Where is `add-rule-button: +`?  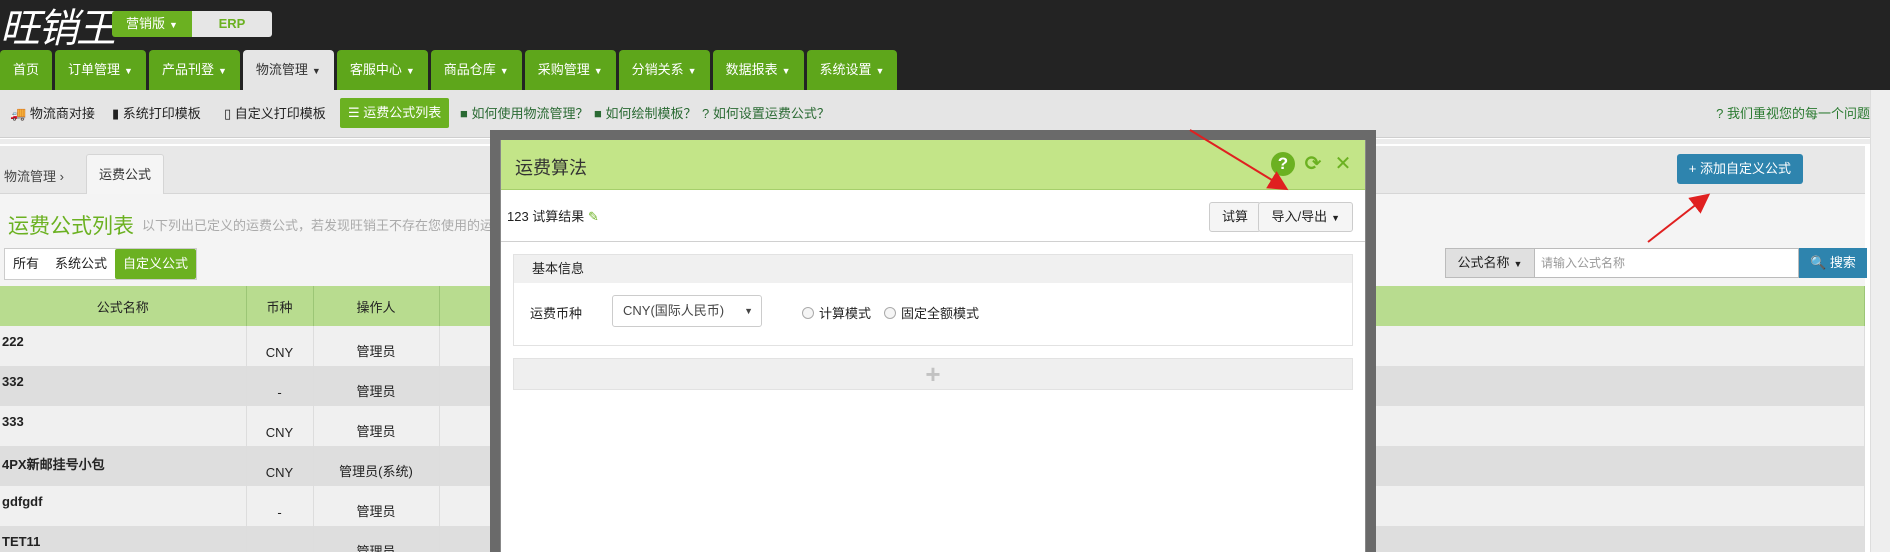
add-rule-button: + is located at coordinates (933, 374).